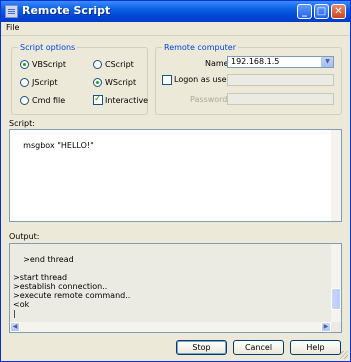  What do you see at coordinates (22, 123) in the screenshot?
I see `script-label: Script:` at bounding box center [22, 123].